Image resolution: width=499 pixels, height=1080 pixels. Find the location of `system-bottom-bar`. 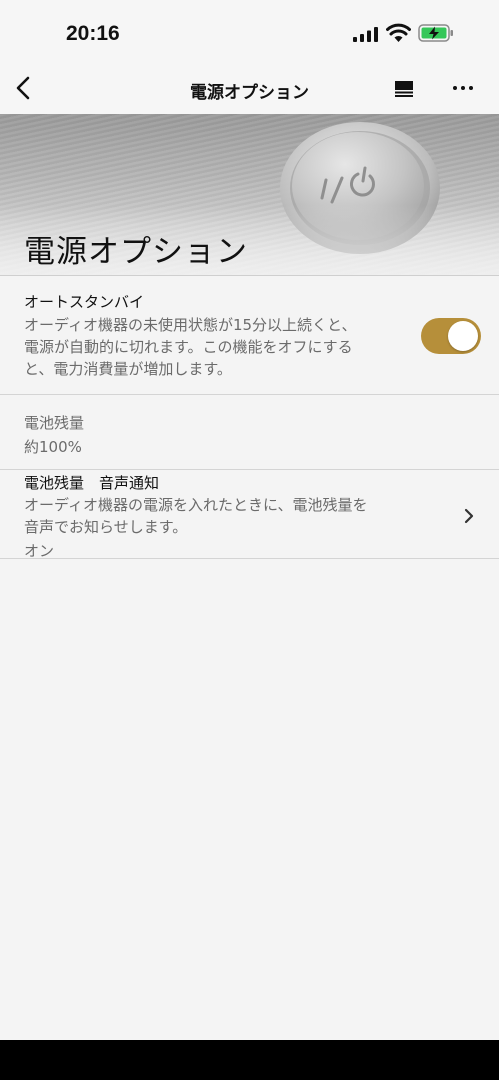

system-bottom-bar is located at coordinates (249, 1060).